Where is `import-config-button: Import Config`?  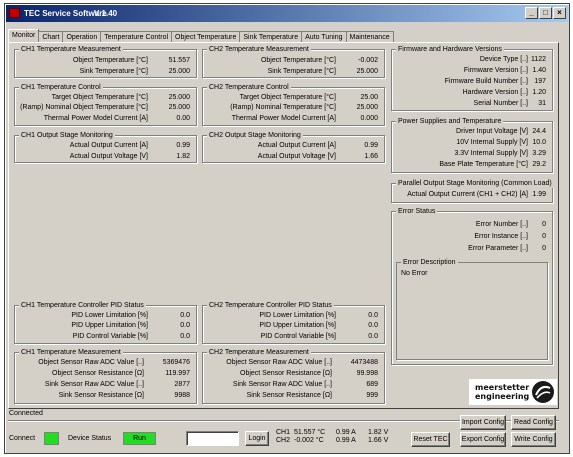
import-config-button: Import Config is located at coordinates (483, 422).